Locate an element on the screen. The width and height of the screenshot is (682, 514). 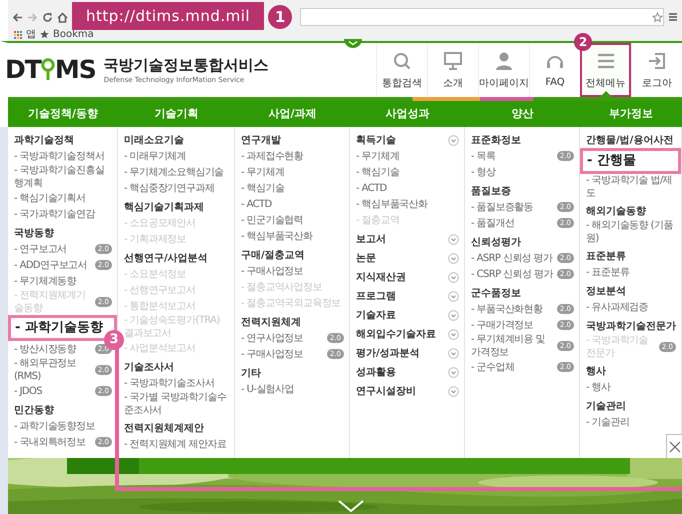
monitor-icon is located at coordinates (453, 60).